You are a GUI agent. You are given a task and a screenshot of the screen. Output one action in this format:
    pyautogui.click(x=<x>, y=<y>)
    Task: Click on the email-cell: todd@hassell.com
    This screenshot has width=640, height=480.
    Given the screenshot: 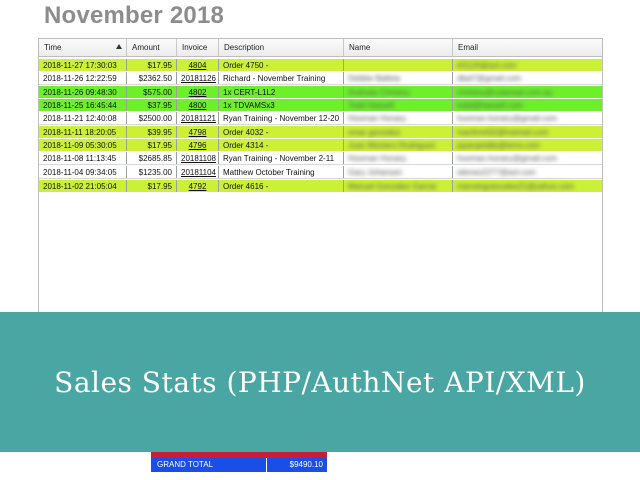 What is the action you would take?
    pyautogui.click(x=527, y=105)
    